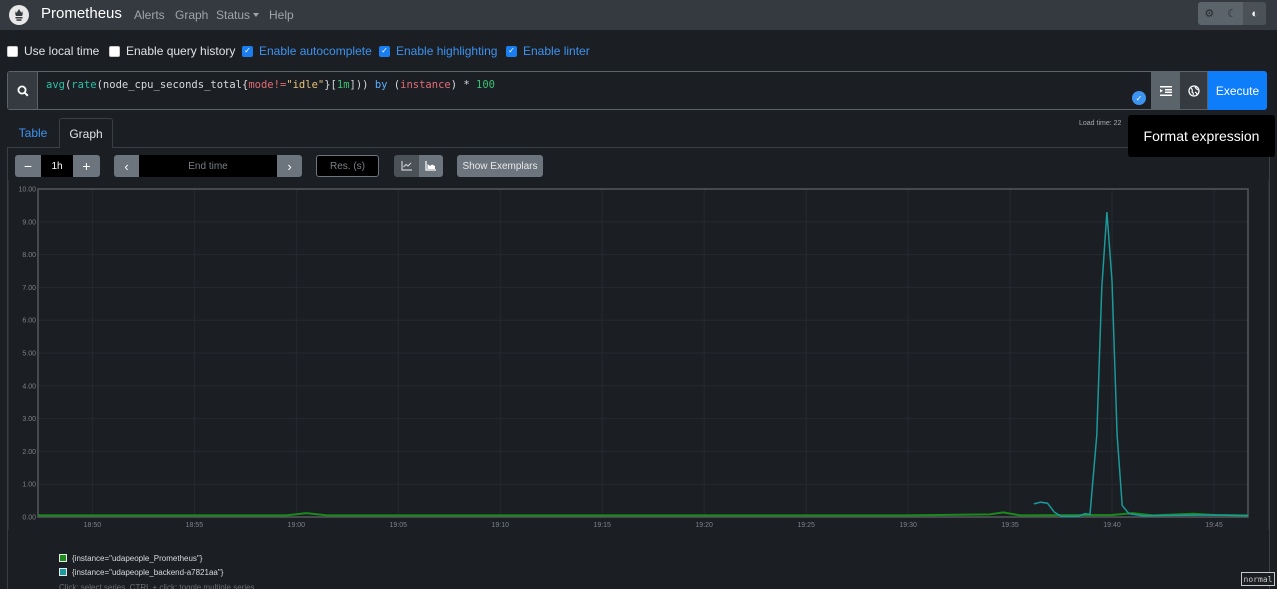  Describe the element at coordinates (233, 15) in the screenshot. I see `nav-status-label: Status` at that location.